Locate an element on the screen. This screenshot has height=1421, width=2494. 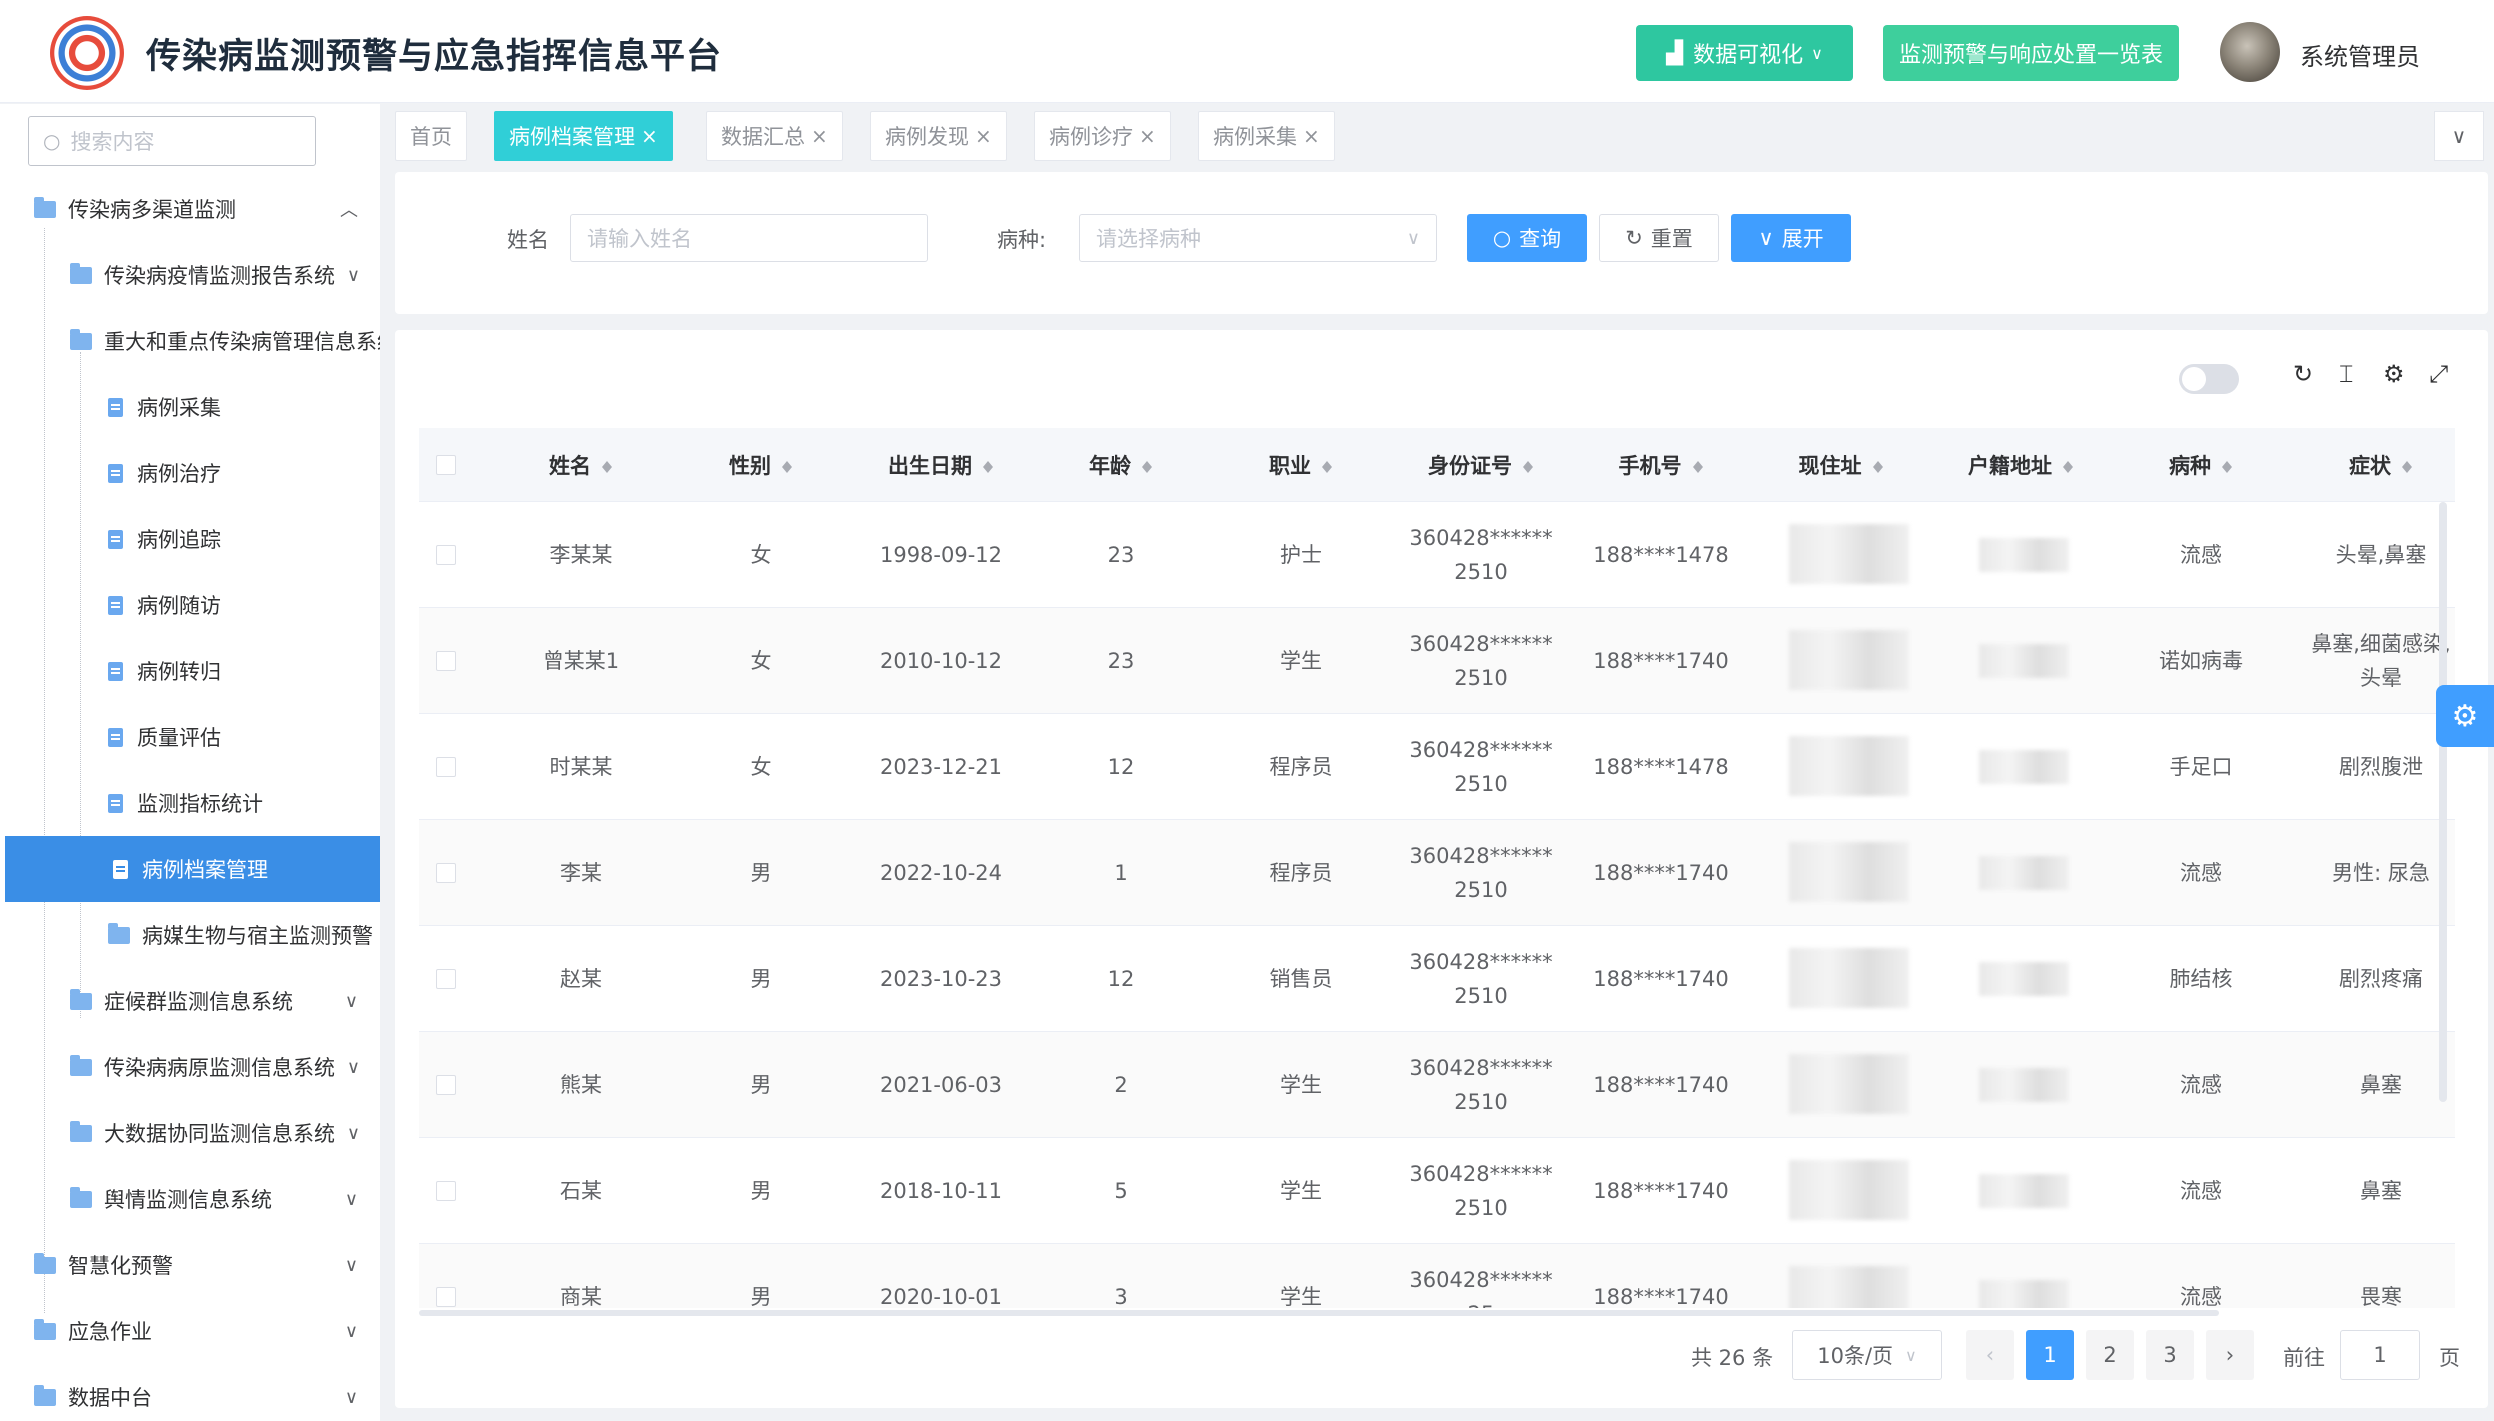
tab-home: 首页 is located at coordinates (431, 136).